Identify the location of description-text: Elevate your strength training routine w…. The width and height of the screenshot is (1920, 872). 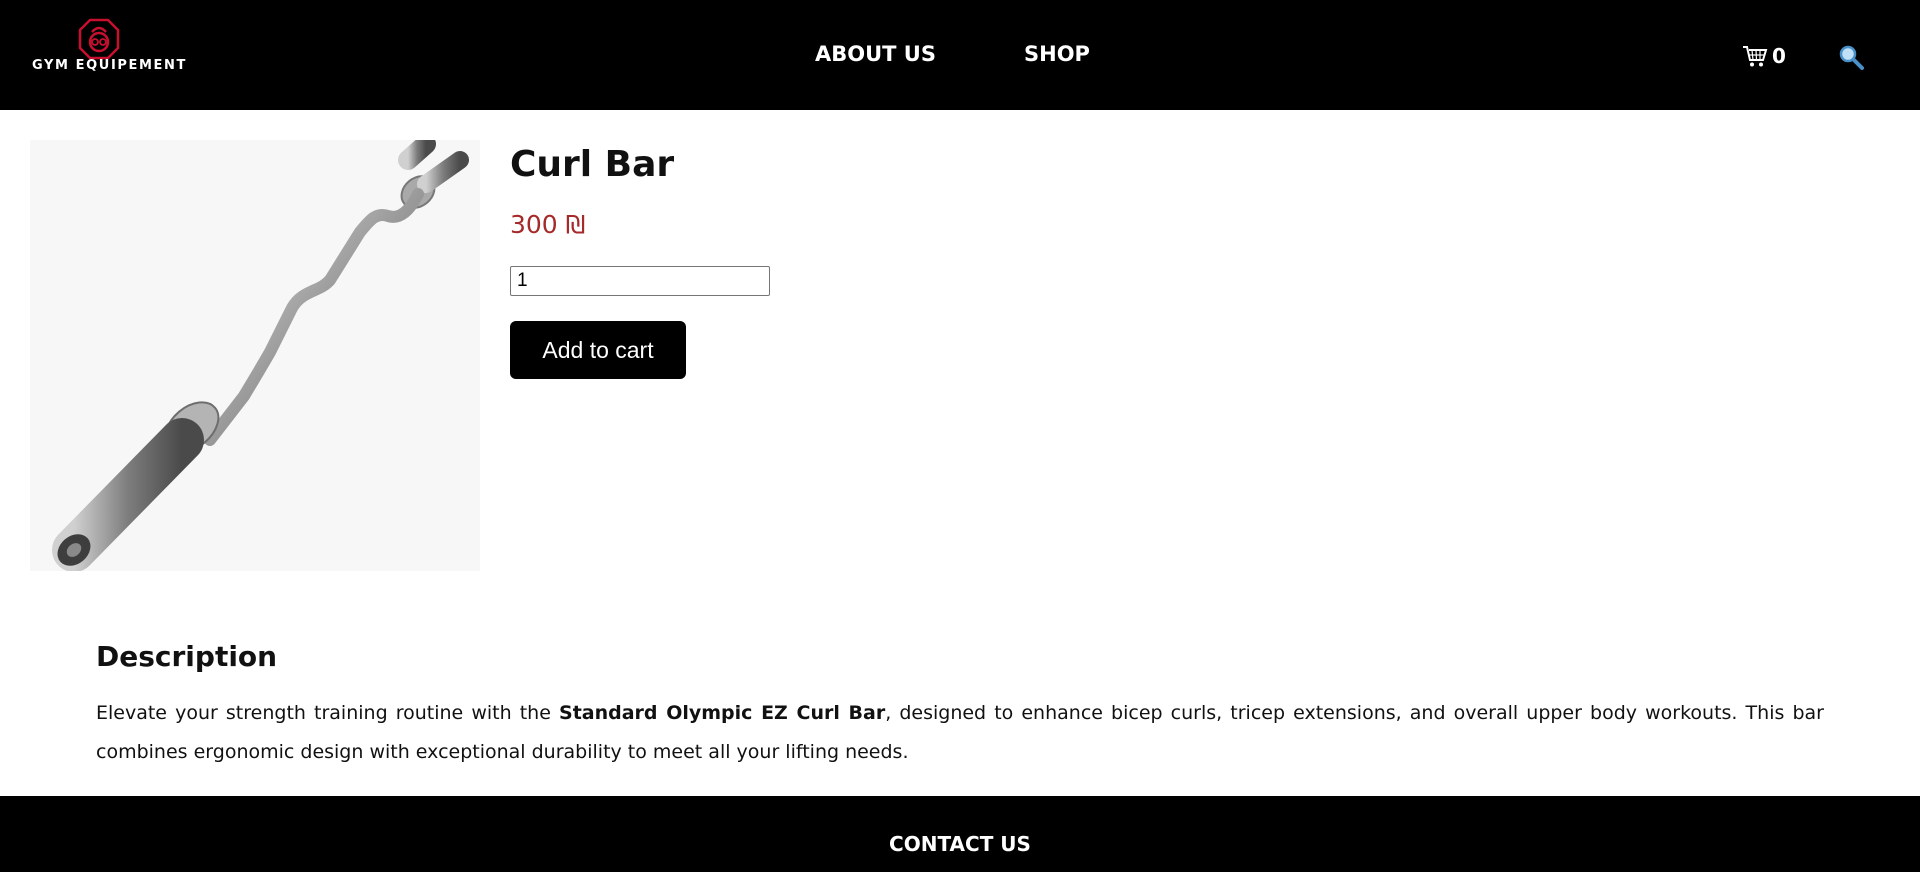
(960, 733).